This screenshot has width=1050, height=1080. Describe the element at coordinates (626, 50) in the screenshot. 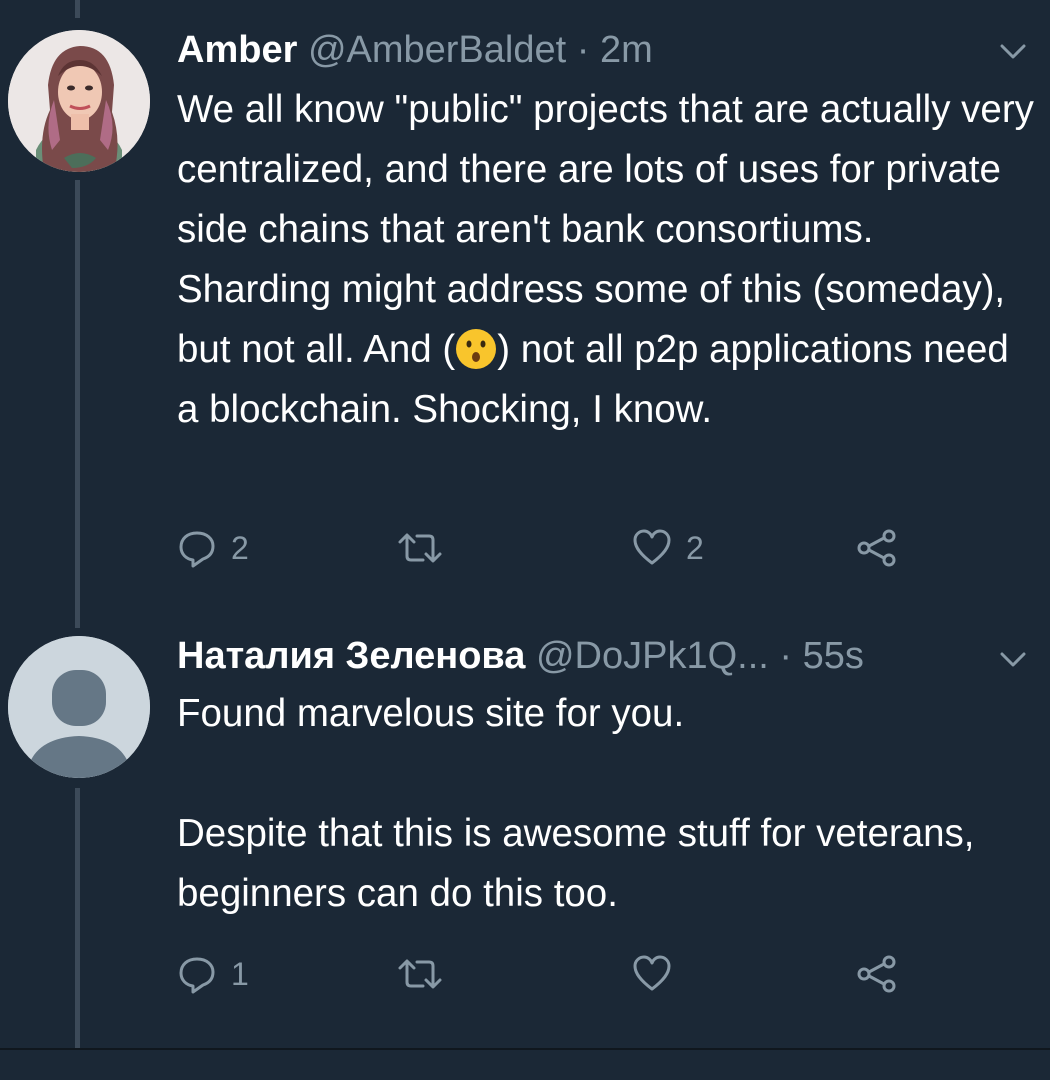

I see `timestamp: 2m` at that location.